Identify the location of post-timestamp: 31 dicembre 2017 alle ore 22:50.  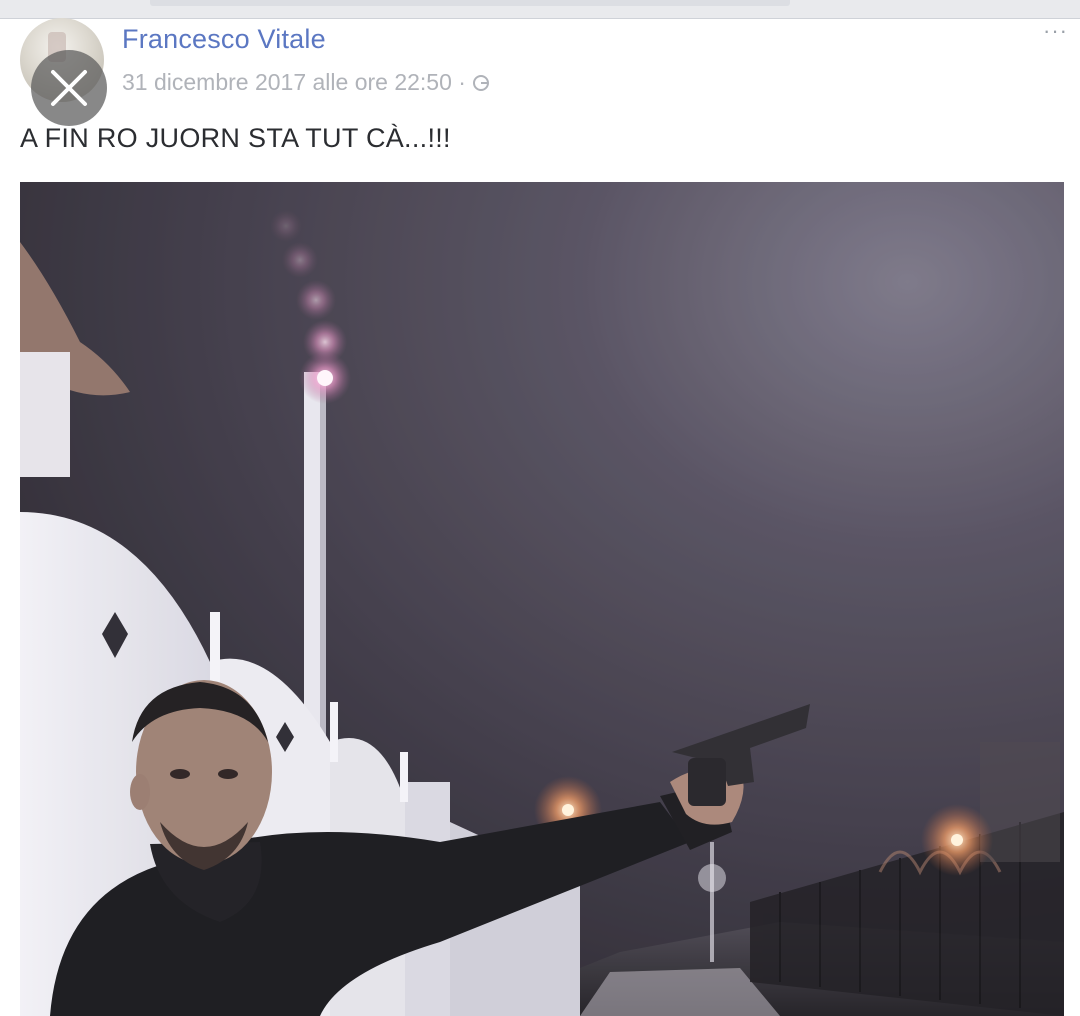
(287, 82).